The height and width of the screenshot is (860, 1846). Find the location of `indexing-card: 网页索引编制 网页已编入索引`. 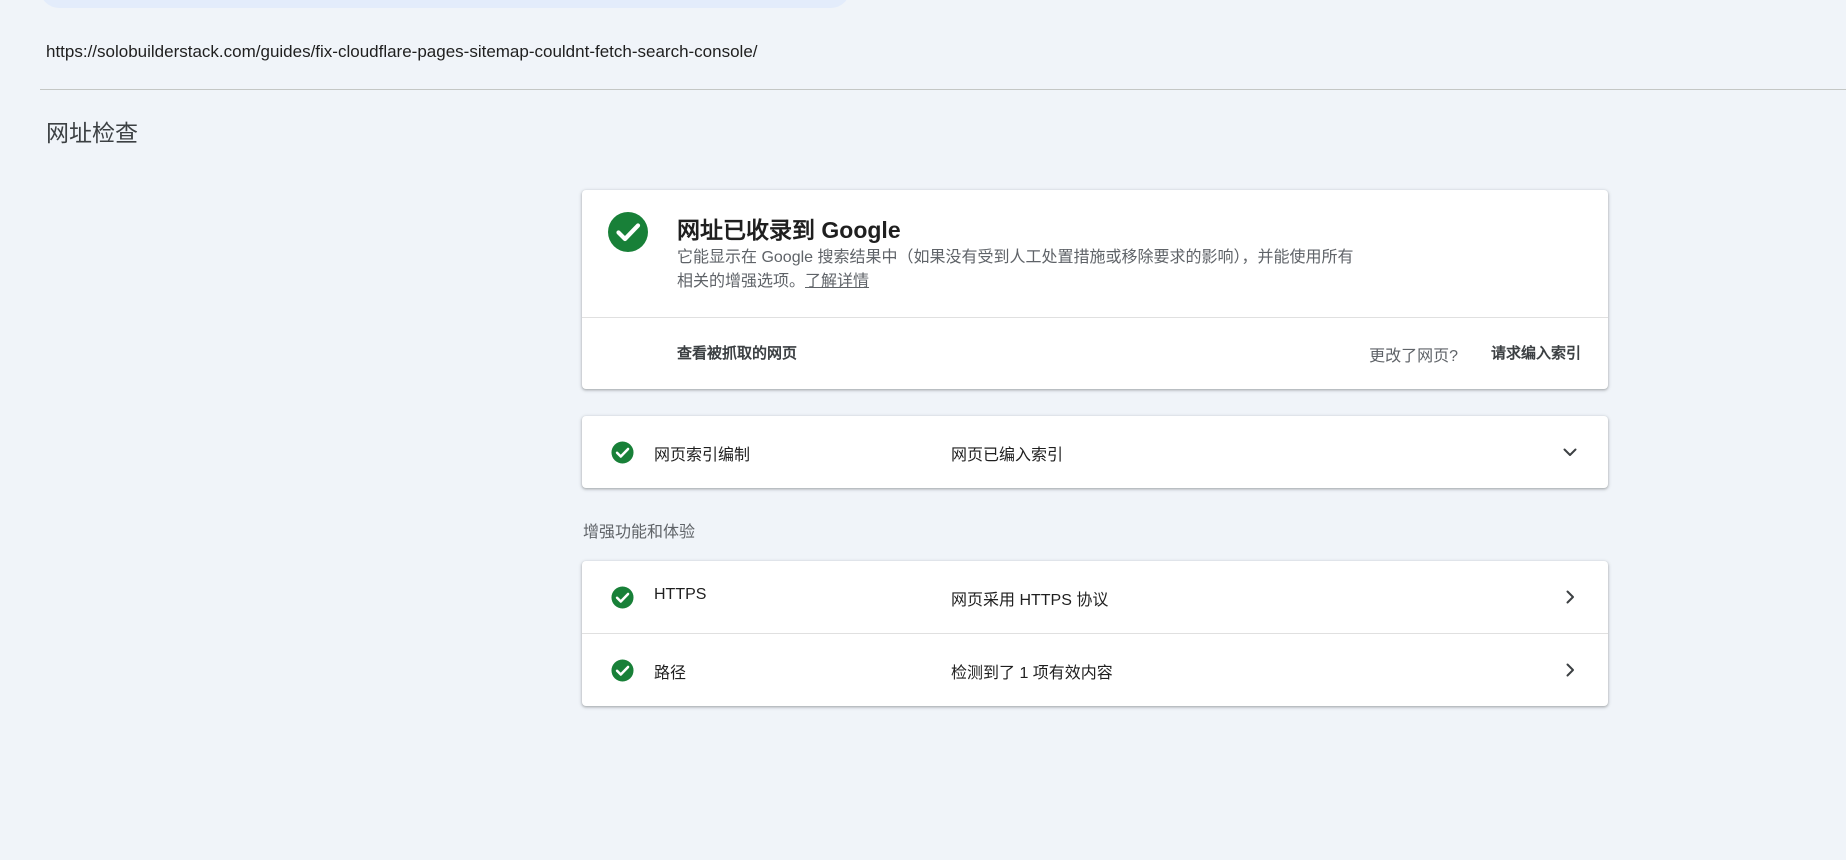

indexing-card: 网页索引编制 网页已编入索引 is located at coordinates (1095, 452).